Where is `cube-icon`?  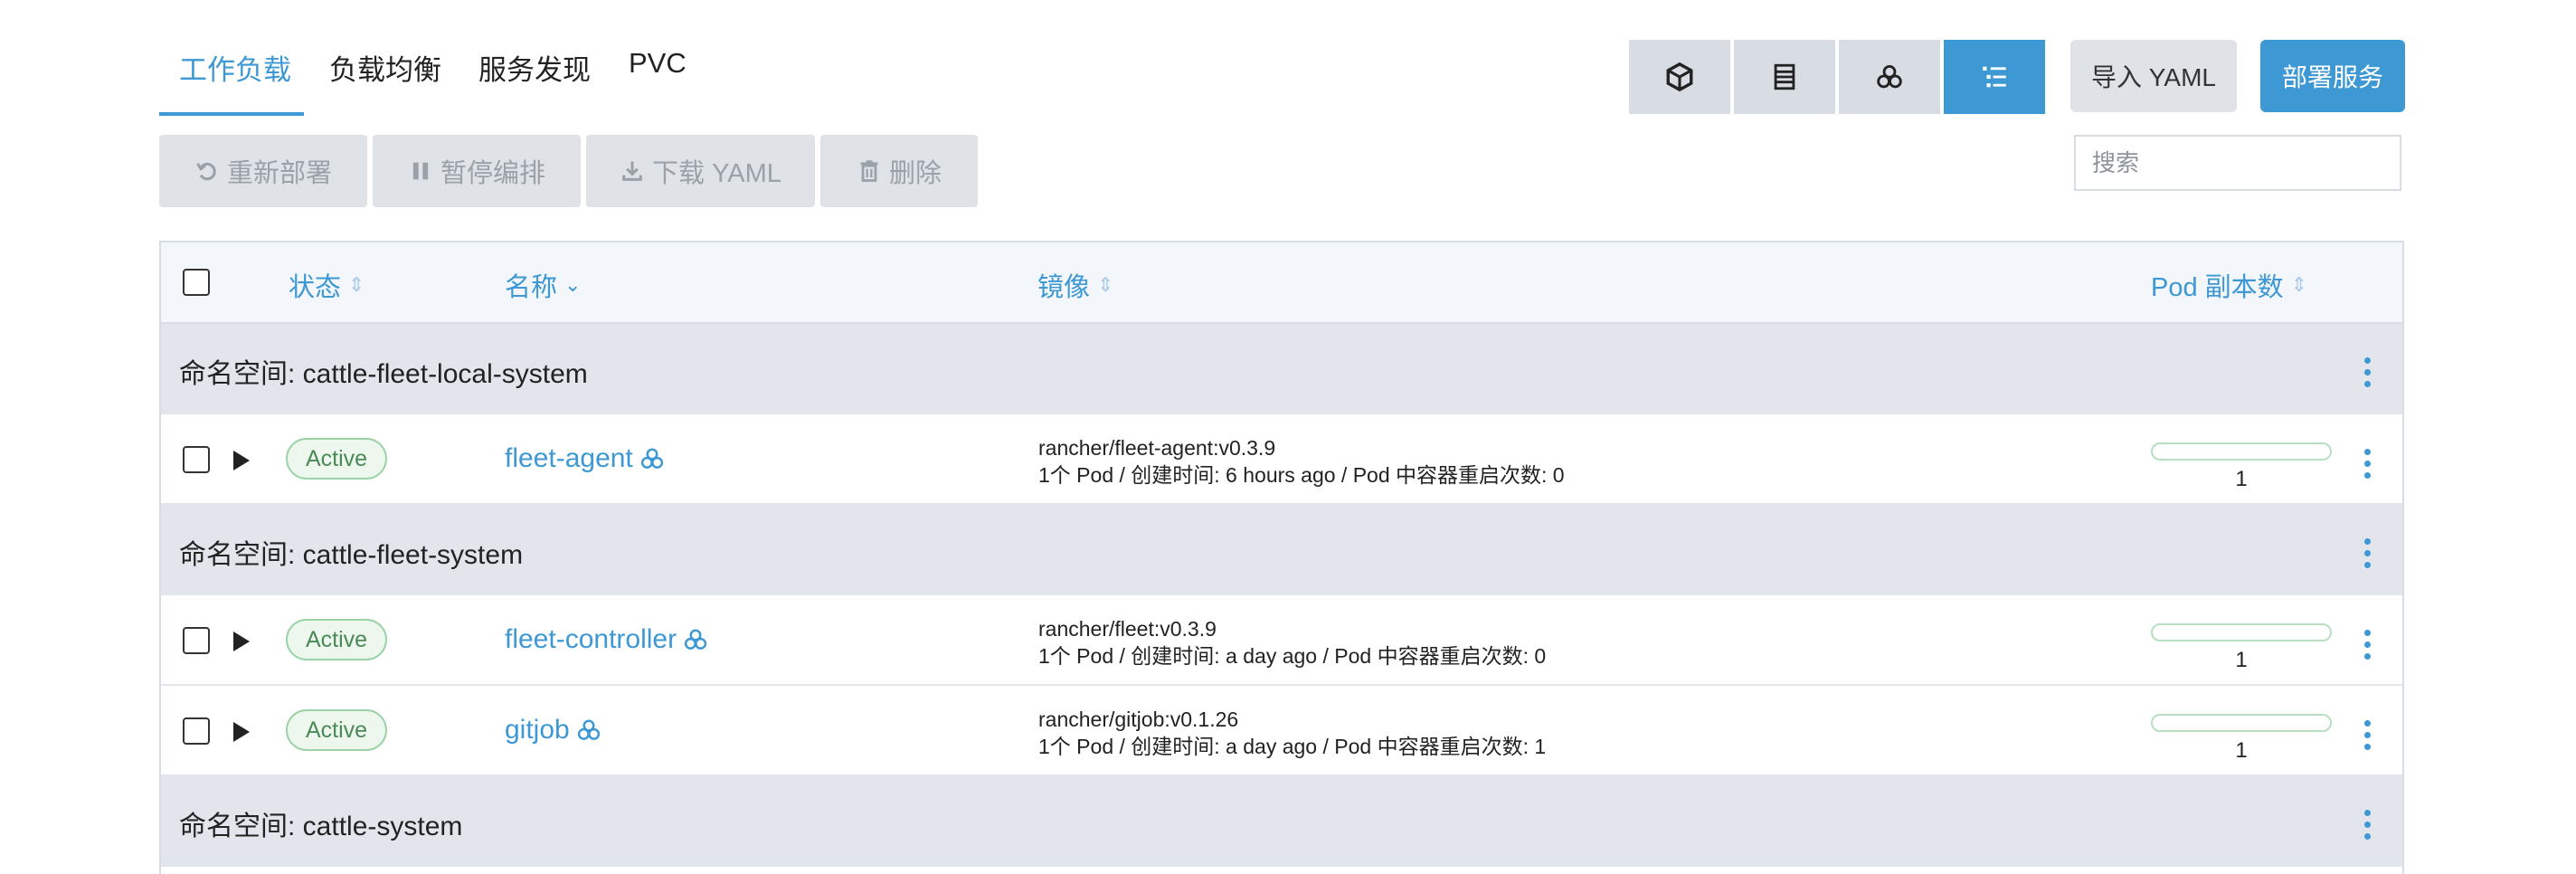 cube-icon is located at coordinates (1680, 77).